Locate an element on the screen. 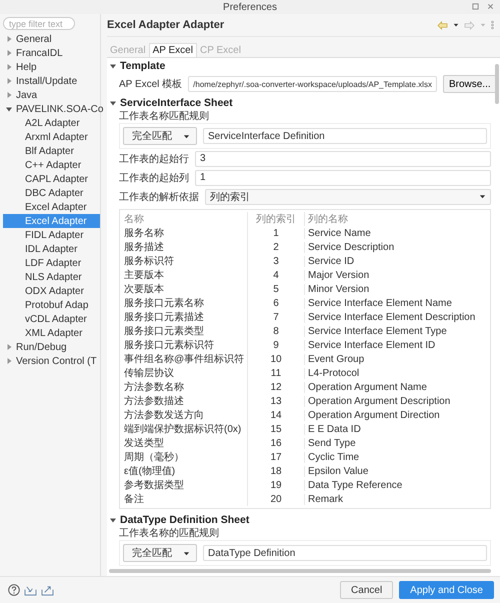  table-cell-text: Data Type Reference is located at coordinates (354, 485).